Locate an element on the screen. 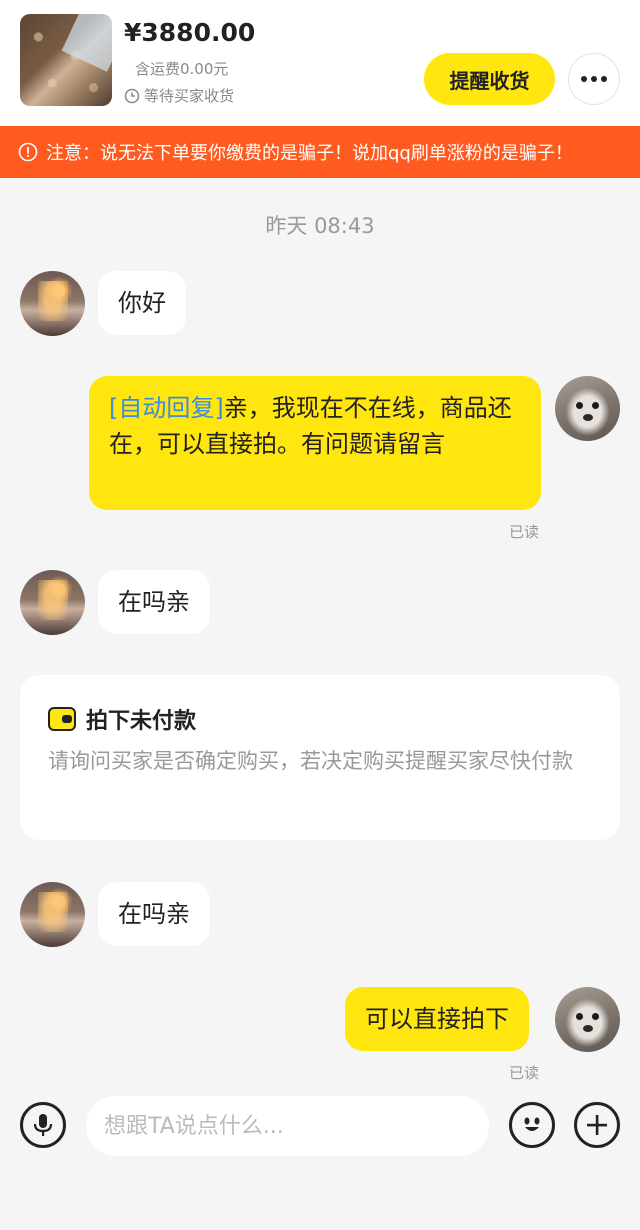 Image resolution: width=640 pixels, height=1230 pixels. message-input-bar is located at coordinates (320, 1160).